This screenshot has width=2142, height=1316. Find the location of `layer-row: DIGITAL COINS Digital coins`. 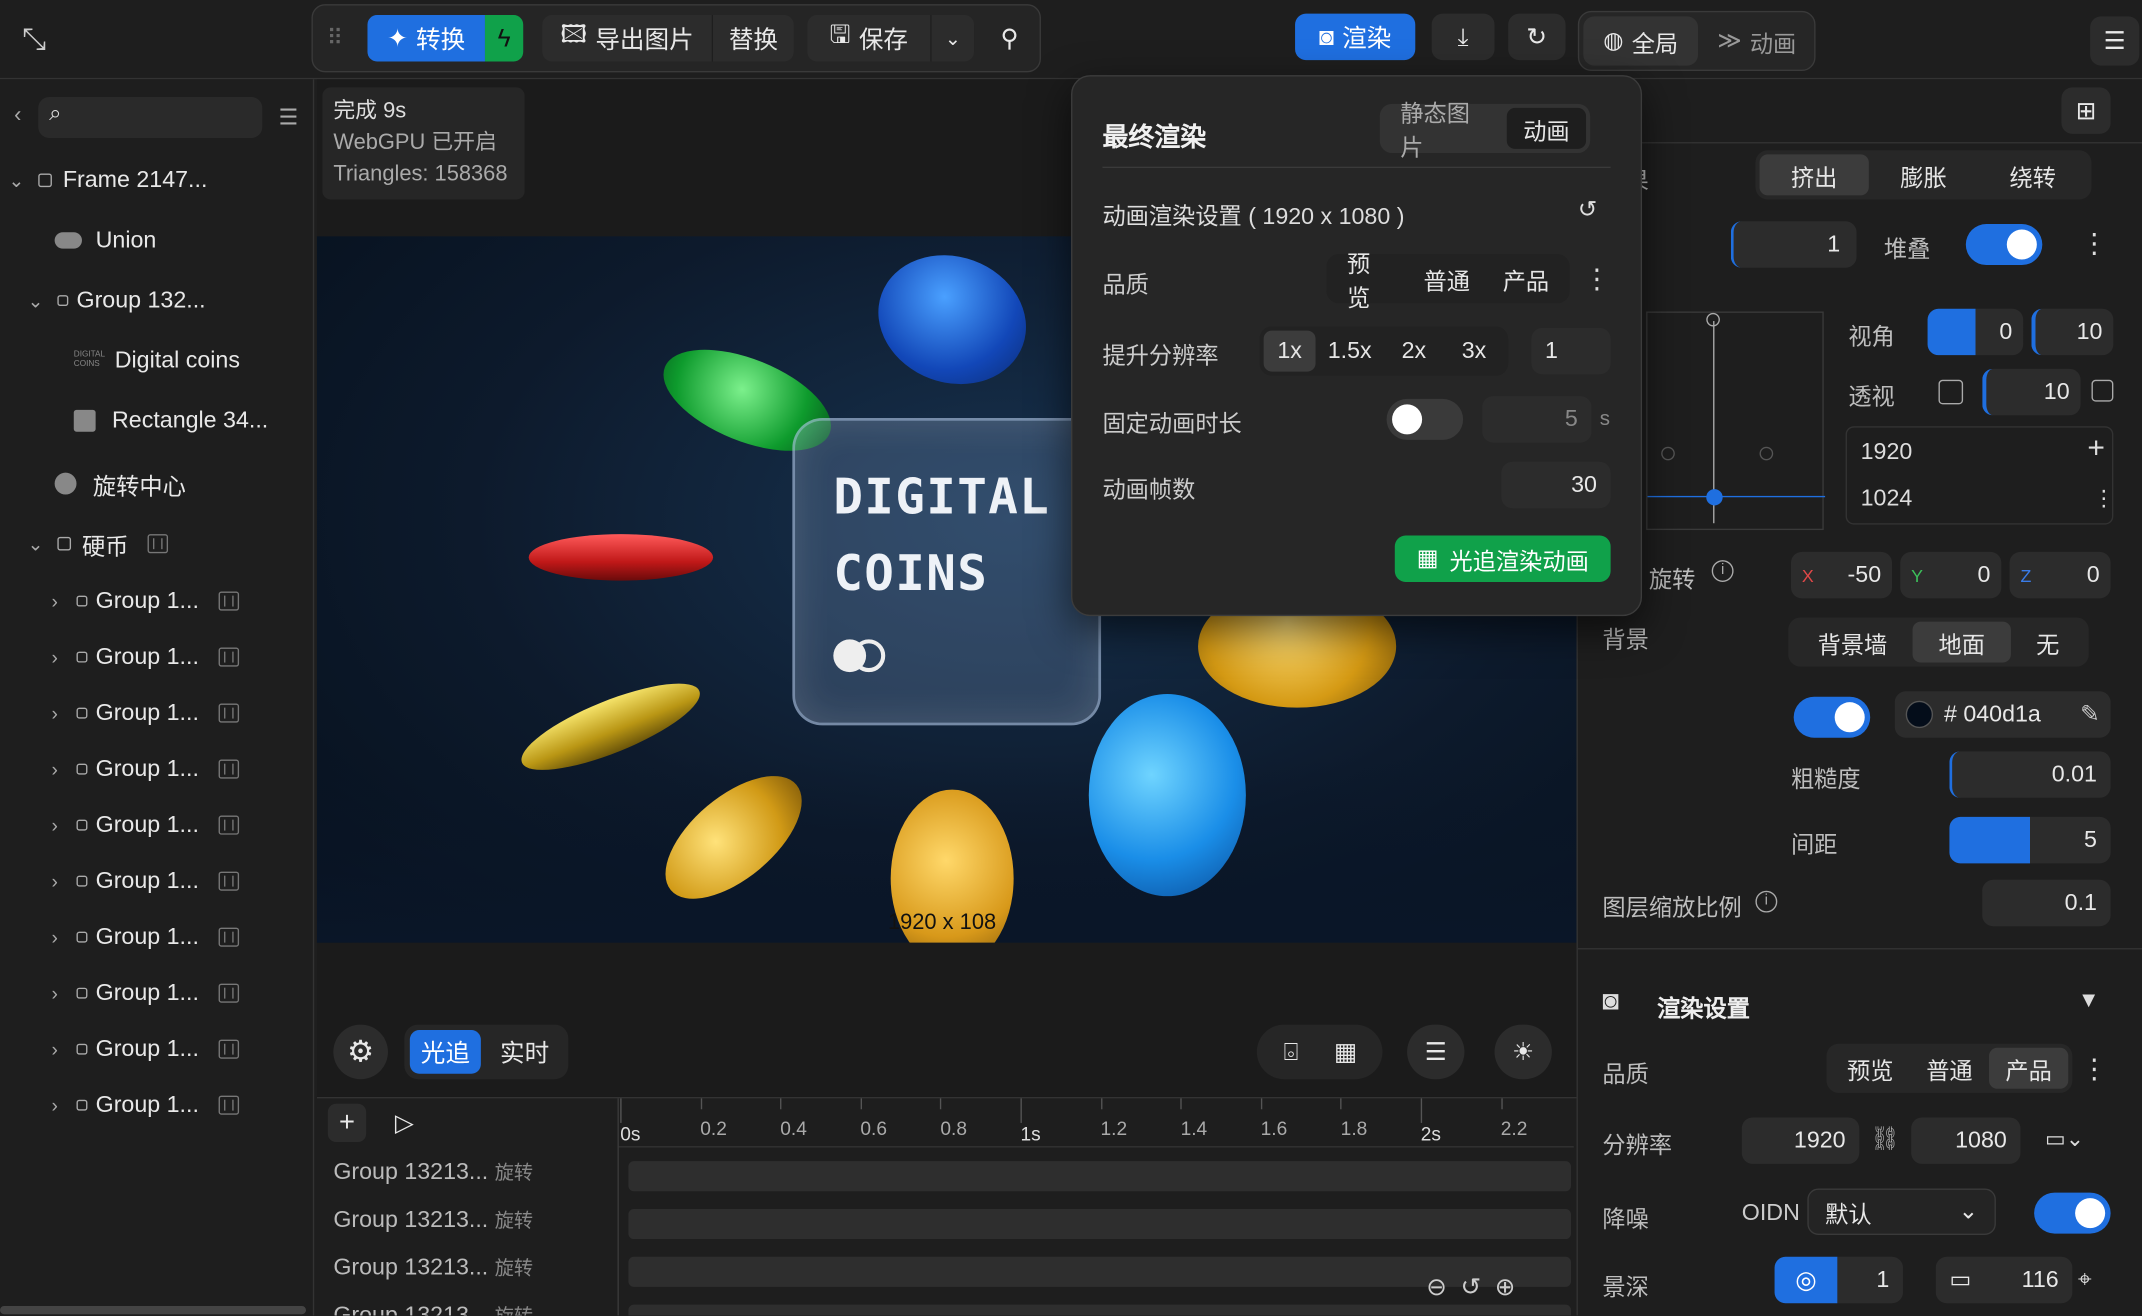

layer-row: DIGITAL COINS Digital coins is located at coordinates (154, 360).